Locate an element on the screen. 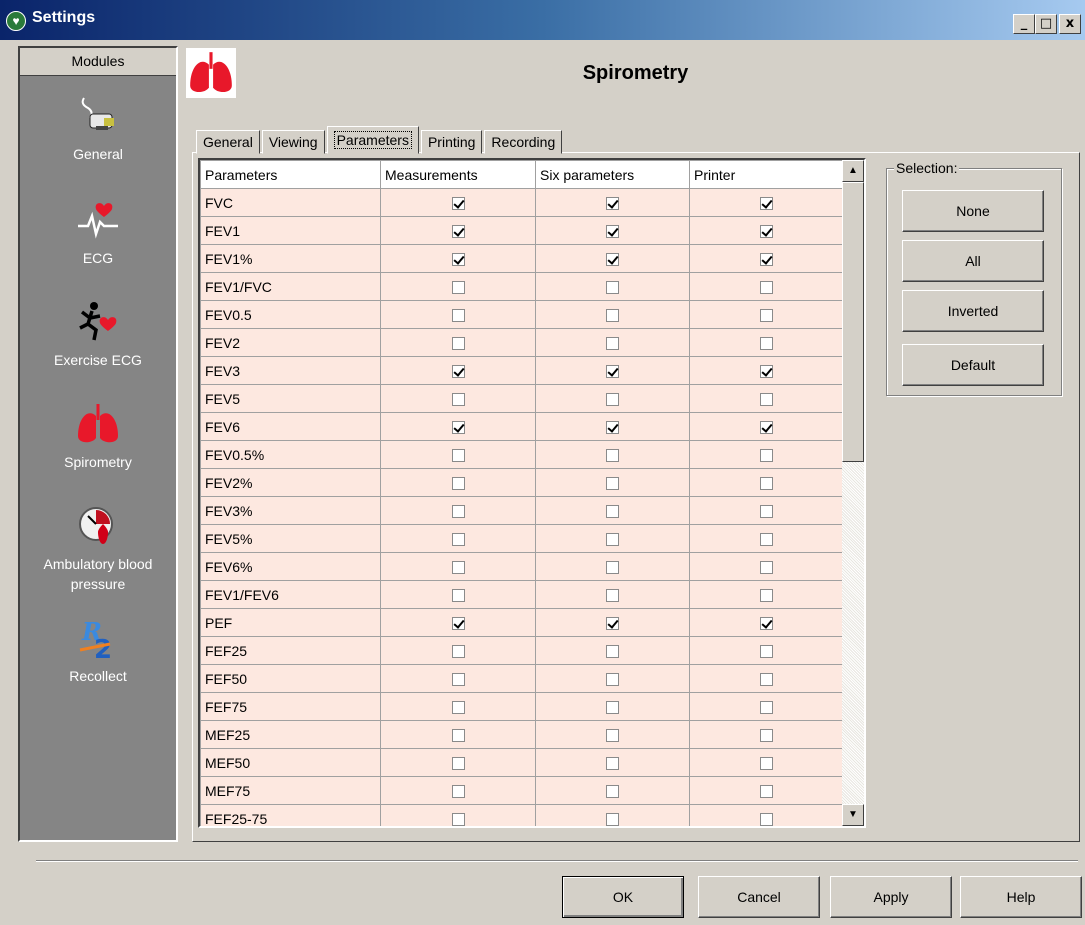 This screenshot has width=1085, height=925. select-default-button: Default is located at coordinates (973, 365).